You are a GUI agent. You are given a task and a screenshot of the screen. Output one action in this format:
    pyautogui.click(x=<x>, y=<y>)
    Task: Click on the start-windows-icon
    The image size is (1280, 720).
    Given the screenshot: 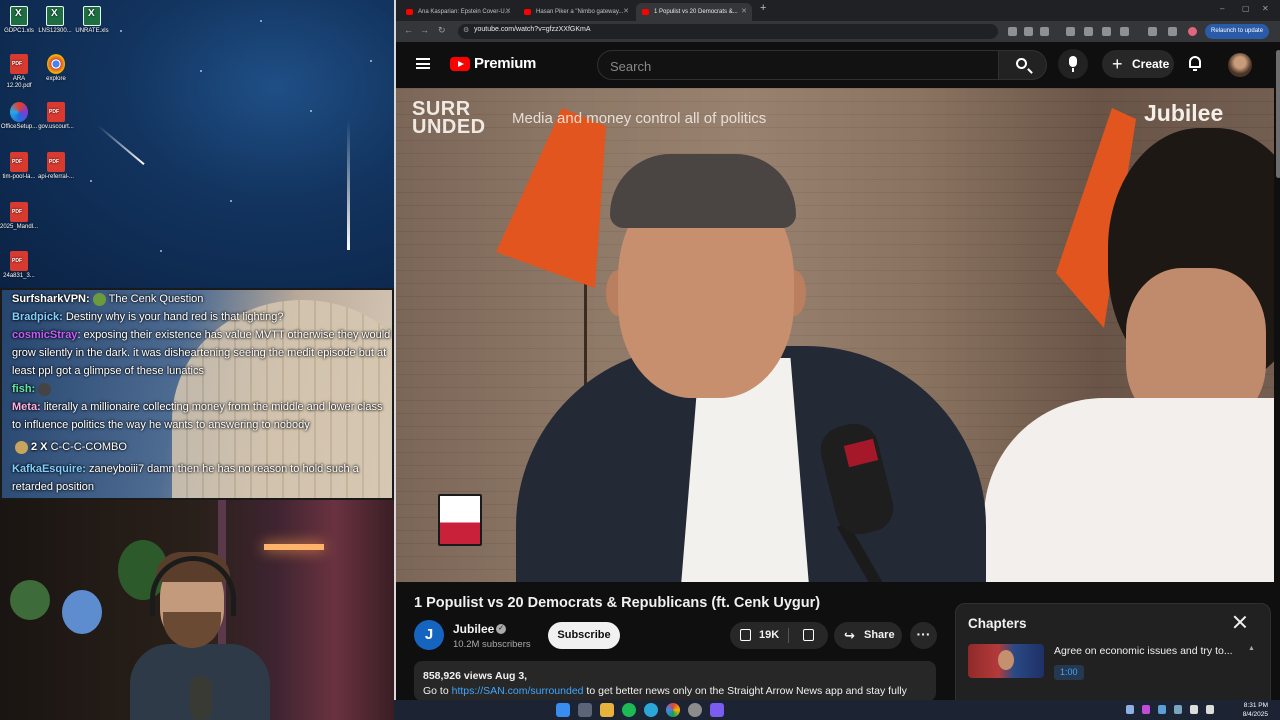 What is the action you would take?
    pyautogui.click(x=563, y=710)
    